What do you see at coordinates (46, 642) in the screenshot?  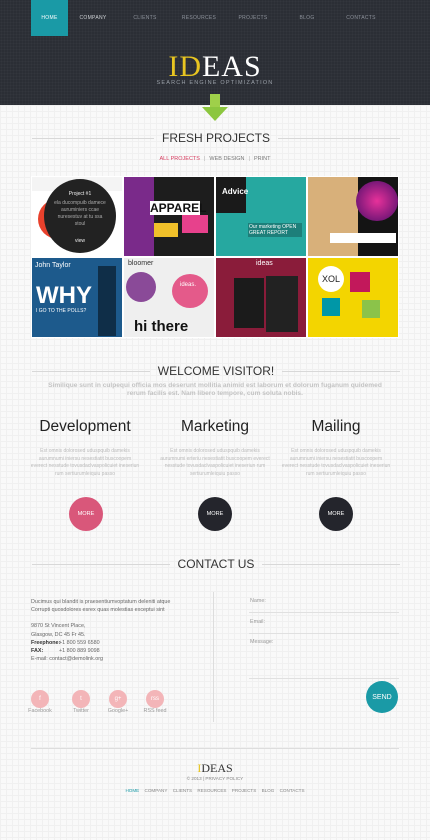 I see `freephone-label: Freephone:` at bounding box center [46, 642].